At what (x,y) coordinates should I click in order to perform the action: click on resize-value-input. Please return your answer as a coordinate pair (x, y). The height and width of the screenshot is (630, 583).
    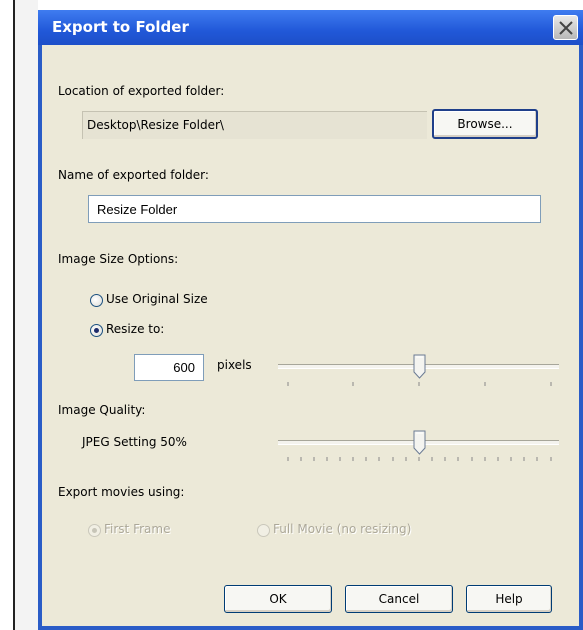
    Looking at the image, I should click on (169, 367).